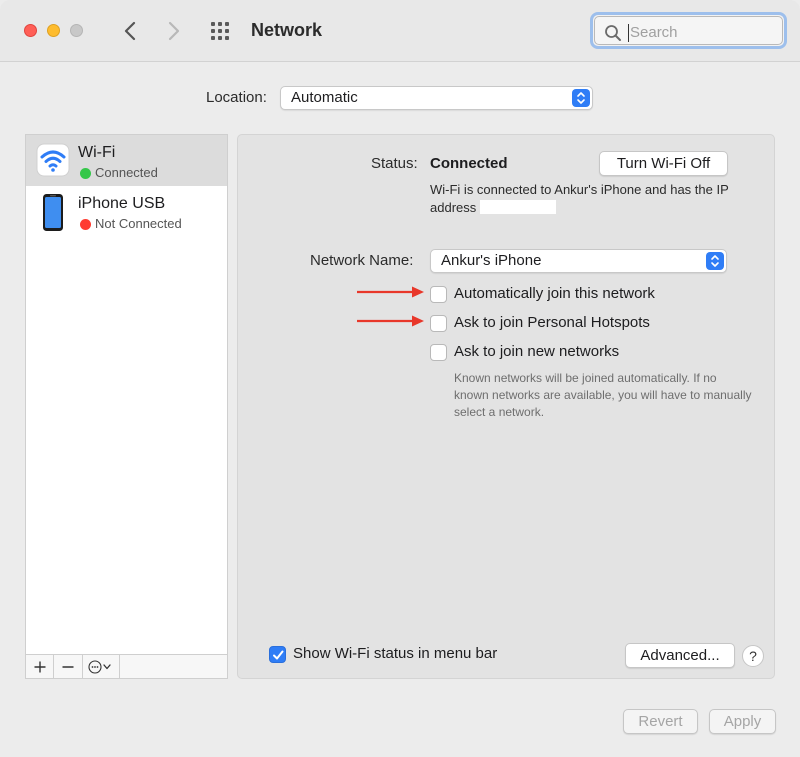 The height and width of the screenshot is (757, 800). Describe the element at coordinates (53, 212) in the screenshot. I see `iphone-icon` at that location.